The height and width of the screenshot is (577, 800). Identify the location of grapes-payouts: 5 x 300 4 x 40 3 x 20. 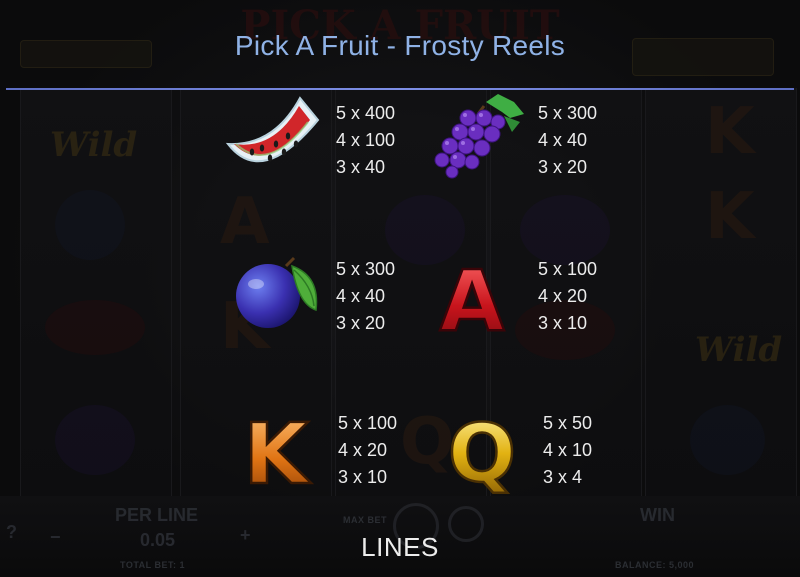
(567, 140).